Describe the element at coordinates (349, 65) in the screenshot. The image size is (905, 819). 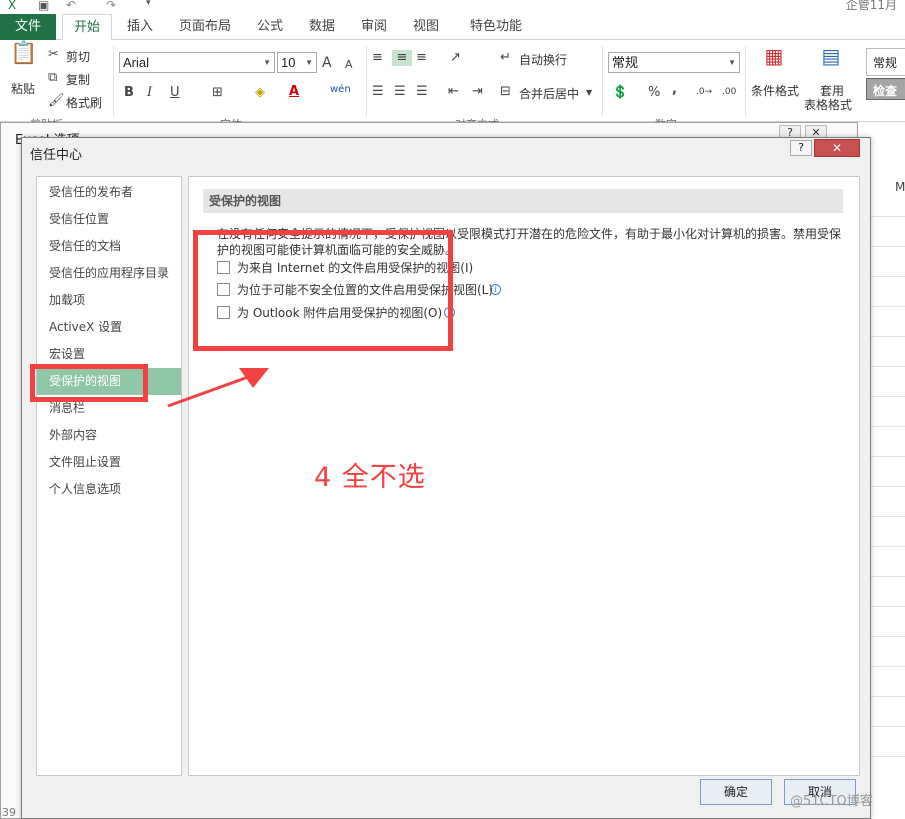
I see `shrink-font-icon: A` at that location.